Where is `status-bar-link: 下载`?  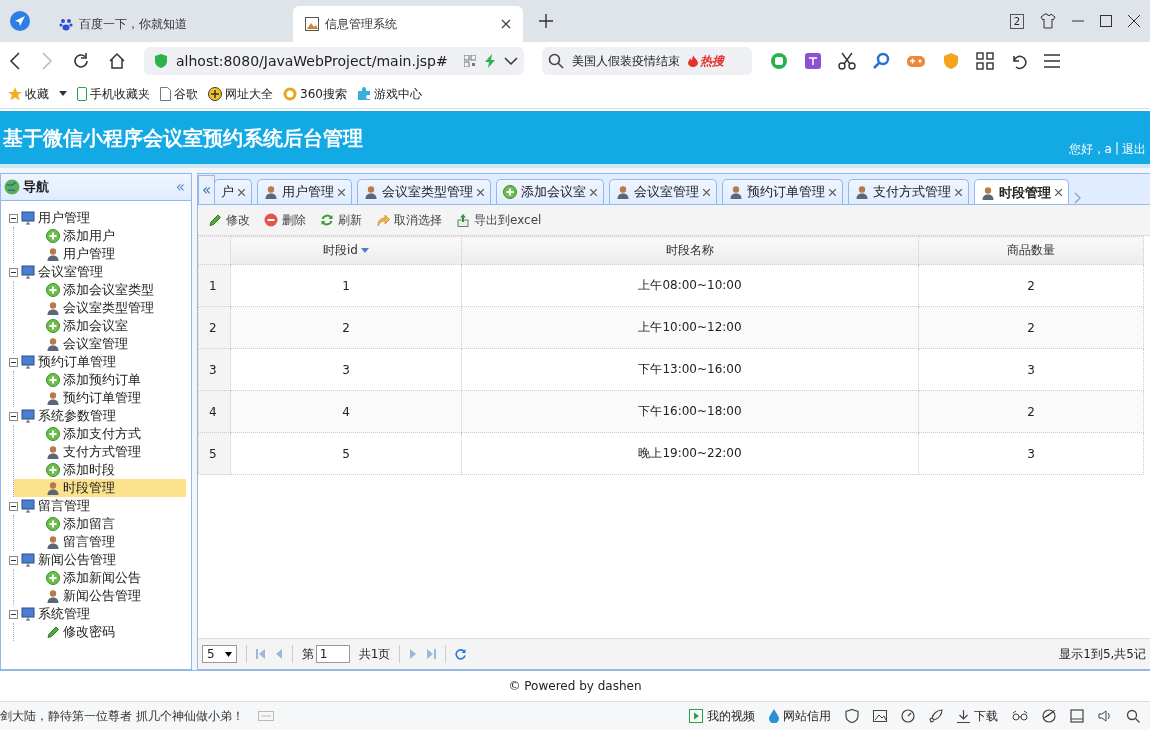
status-bar-link: 下载 is located at coordinates (977, 716).